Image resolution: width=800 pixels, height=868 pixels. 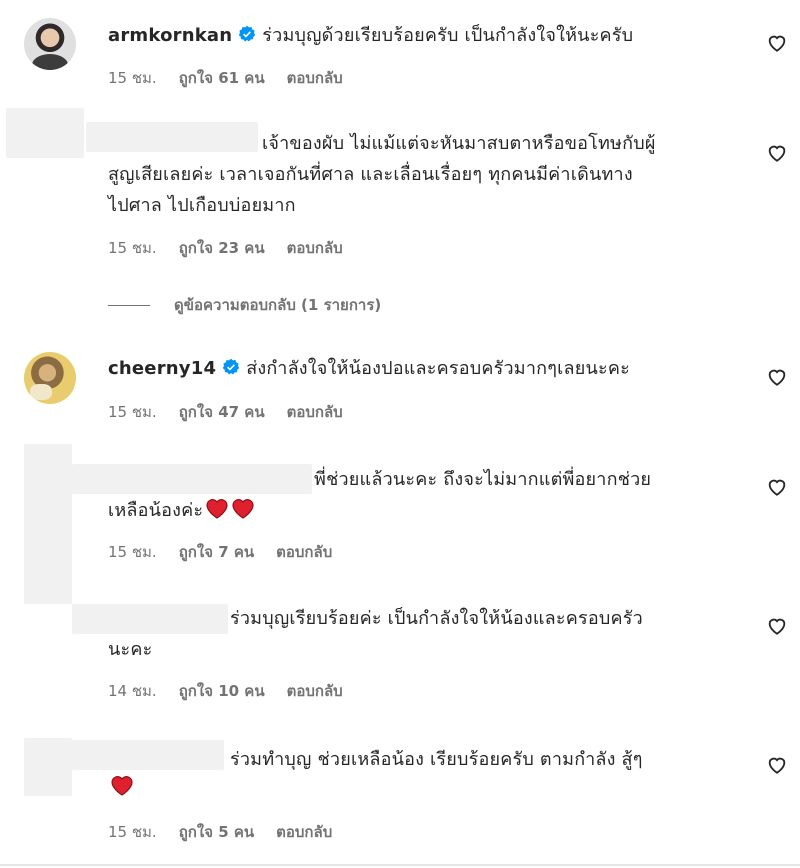 What do you see at coordinates (132, 691) in the screenshot?
I see `comment-time: 14 ชม.` at bounding box center [132, 691].